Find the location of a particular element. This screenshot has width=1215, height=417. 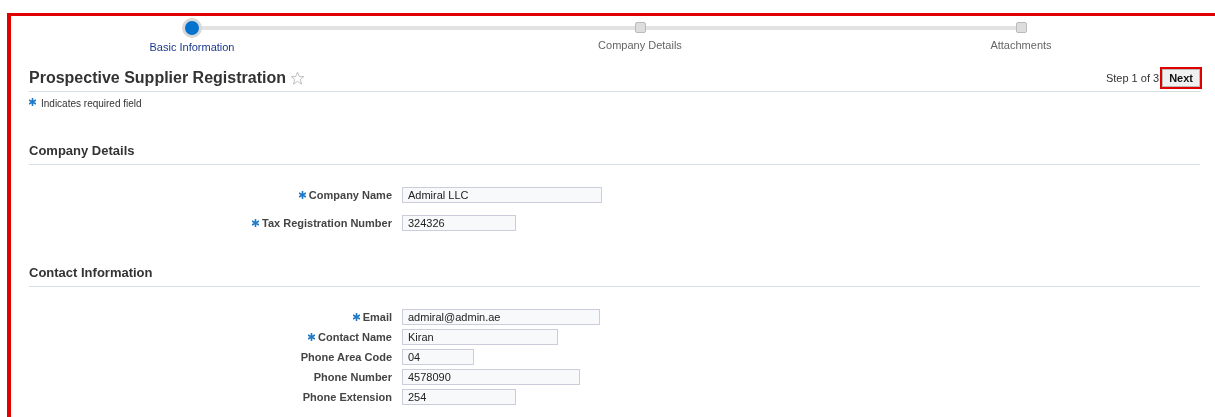

star-icon is located at coordinates (297, 78).